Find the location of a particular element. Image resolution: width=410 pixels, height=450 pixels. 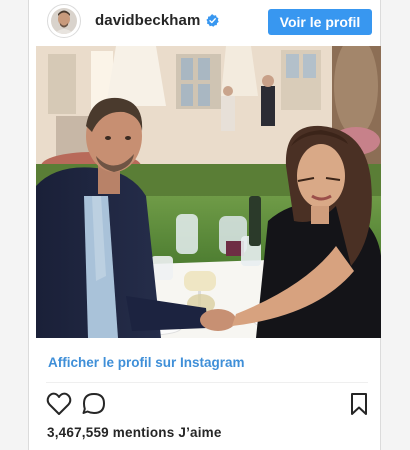

username: davidbeckham is located at coordinates (147, 20).